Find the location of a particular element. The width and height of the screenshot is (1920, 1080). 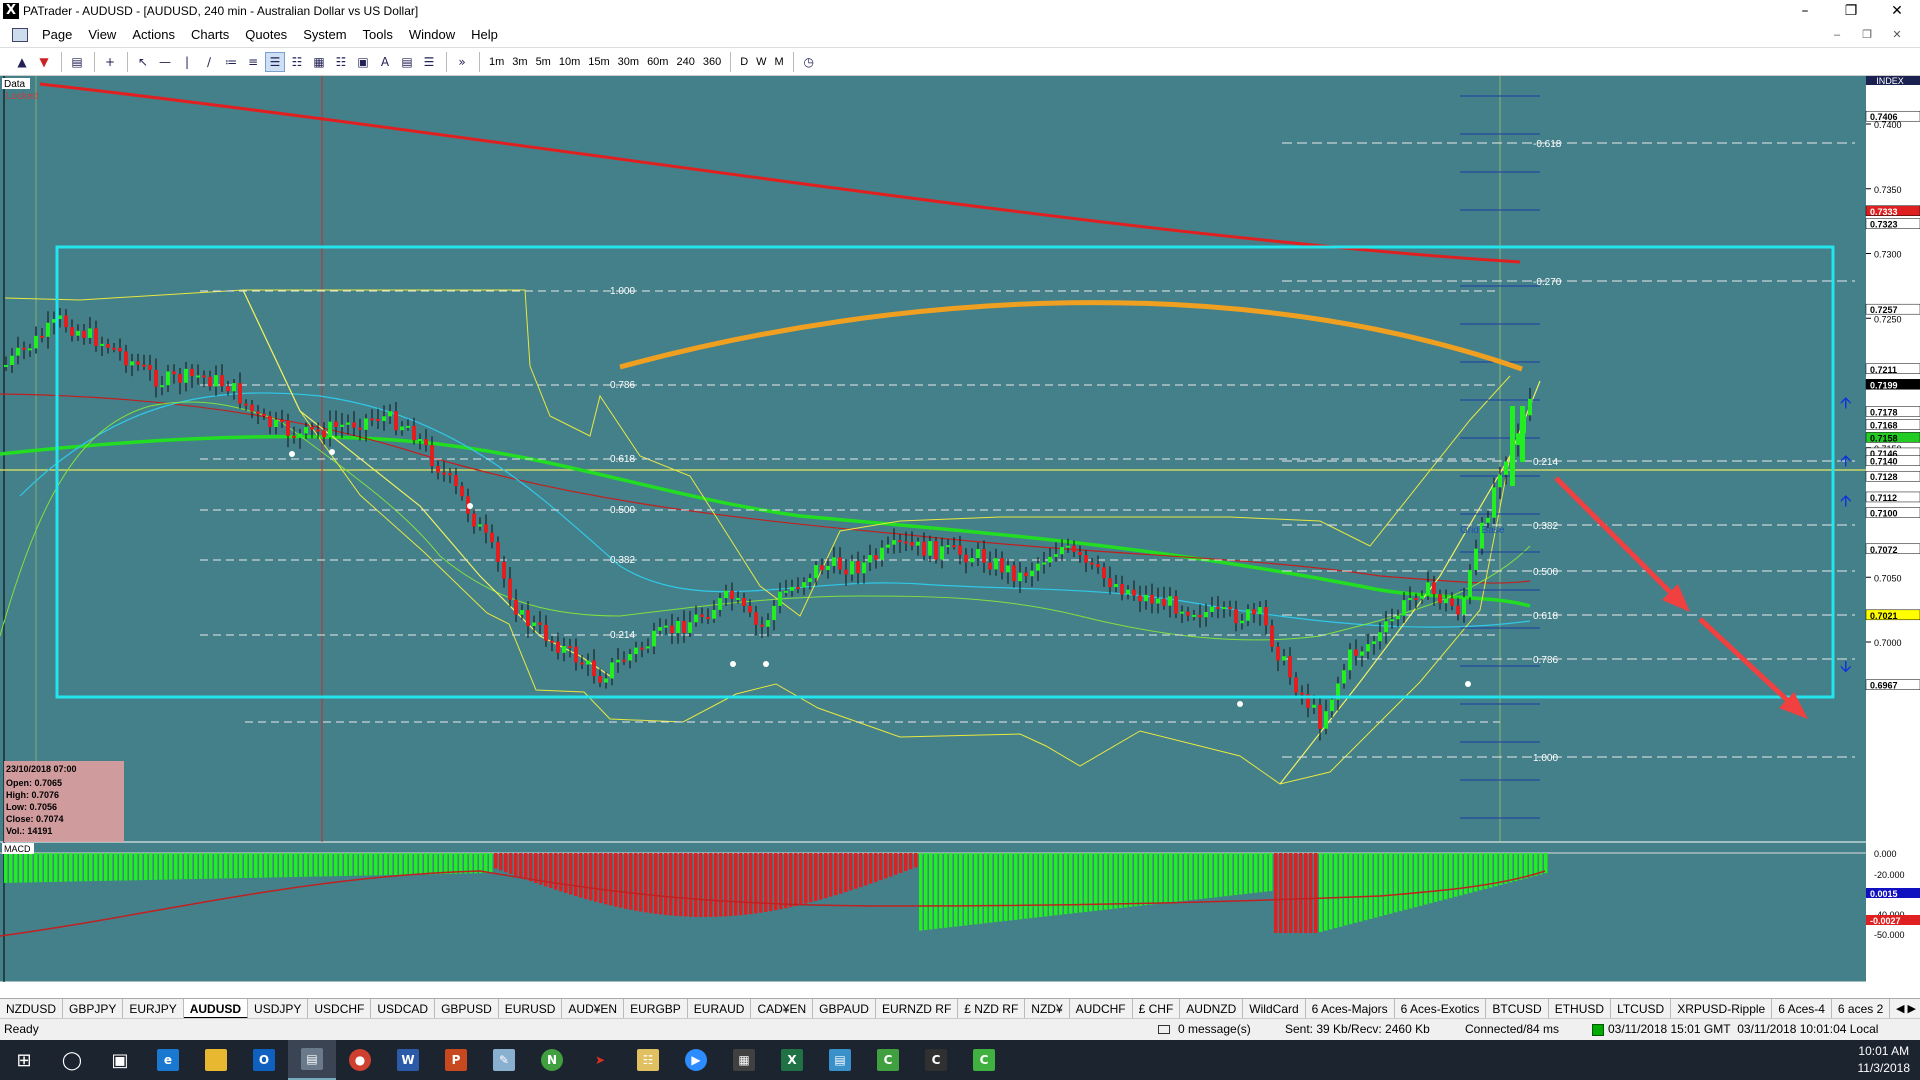

timeframe-3m: 3m is located at coordinates (519, 62).